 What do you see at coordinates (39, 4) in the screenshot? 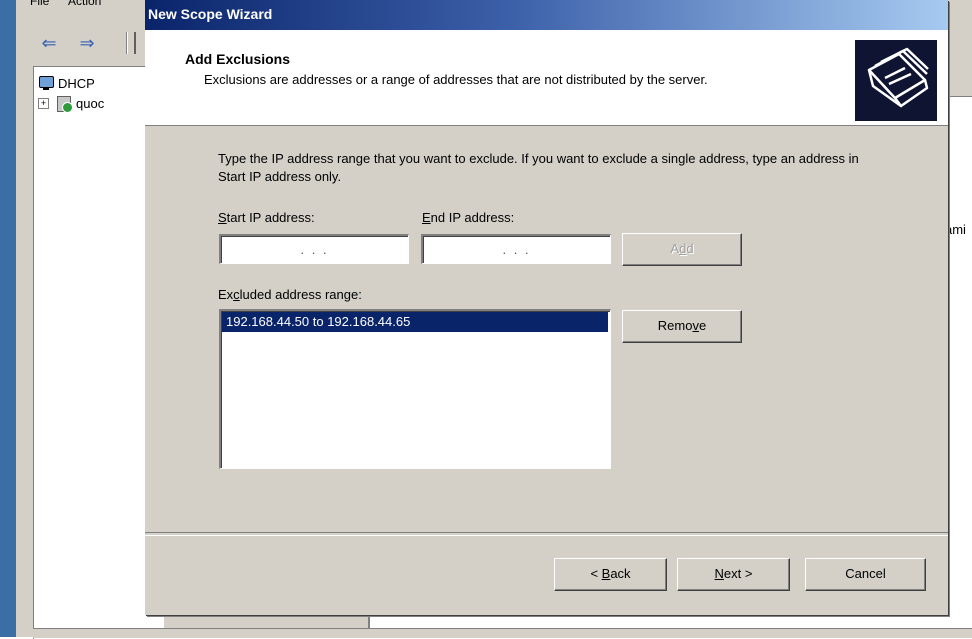
I see `menu-file: File` at bounding box center [39, 4].